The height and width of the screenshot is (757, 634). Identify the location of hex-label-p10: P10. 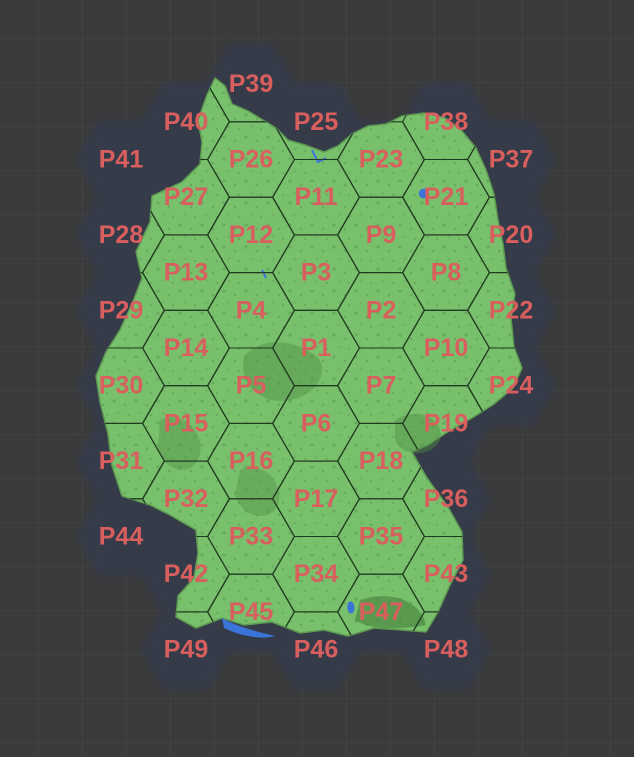
(446, 348).